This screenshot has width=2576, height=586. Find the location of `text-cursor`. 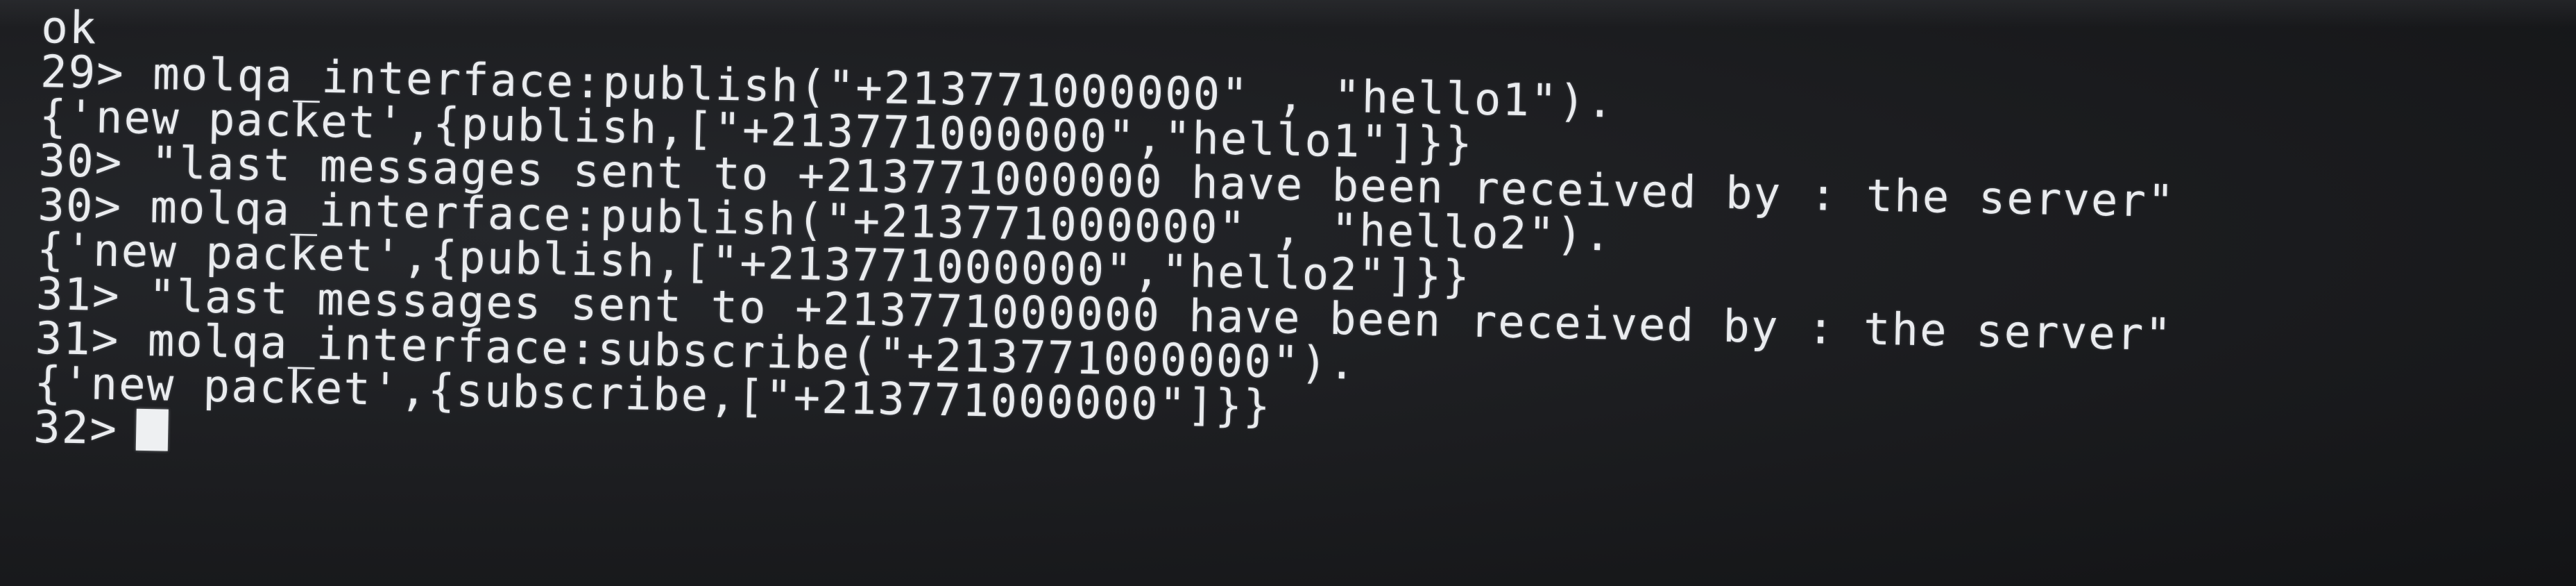

text-cursor is located at coordinates (152, 430).